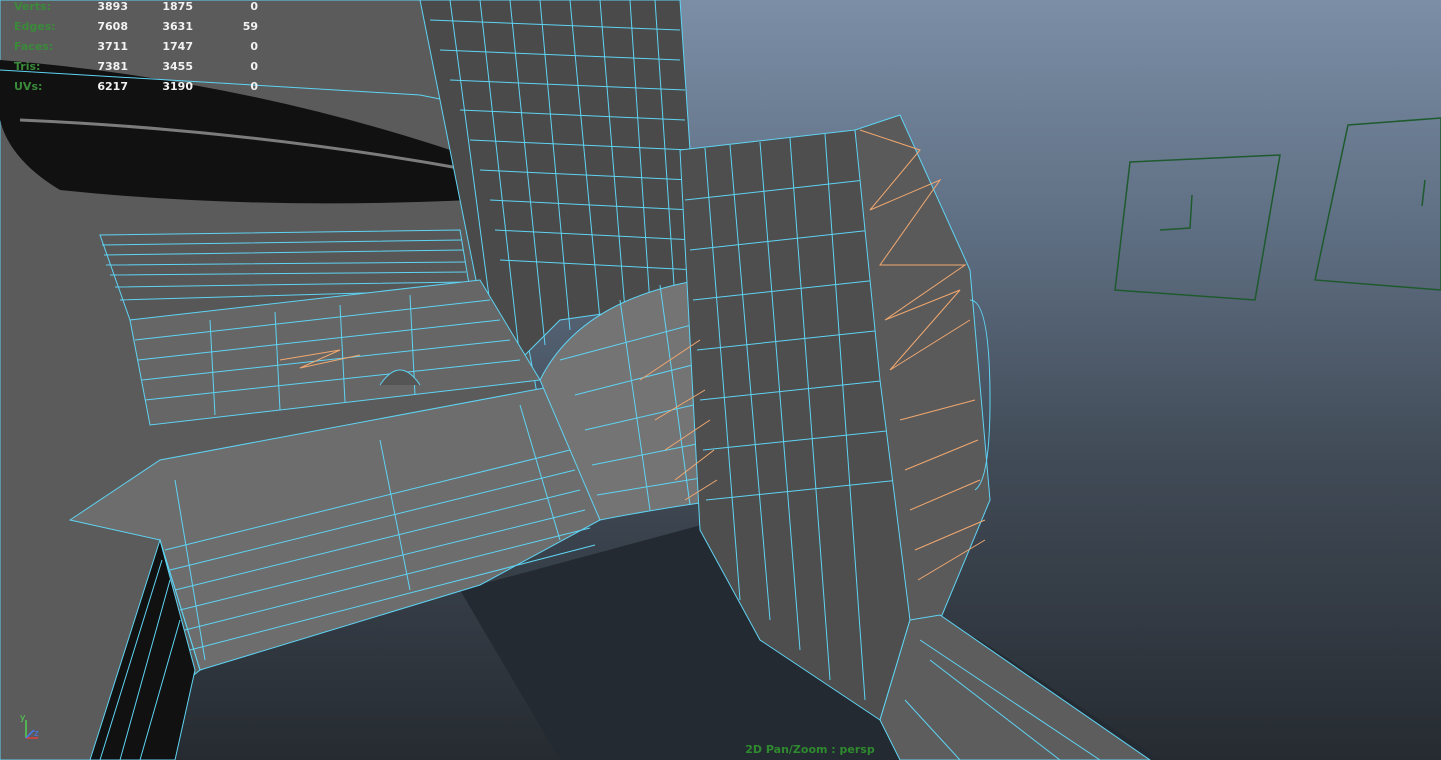 This screenshot has width=1441, height=760. What do you see at coordinates (34, 46) in the screenshot?
I see `hud-label: Faces:` at bounding box center [34, 46].